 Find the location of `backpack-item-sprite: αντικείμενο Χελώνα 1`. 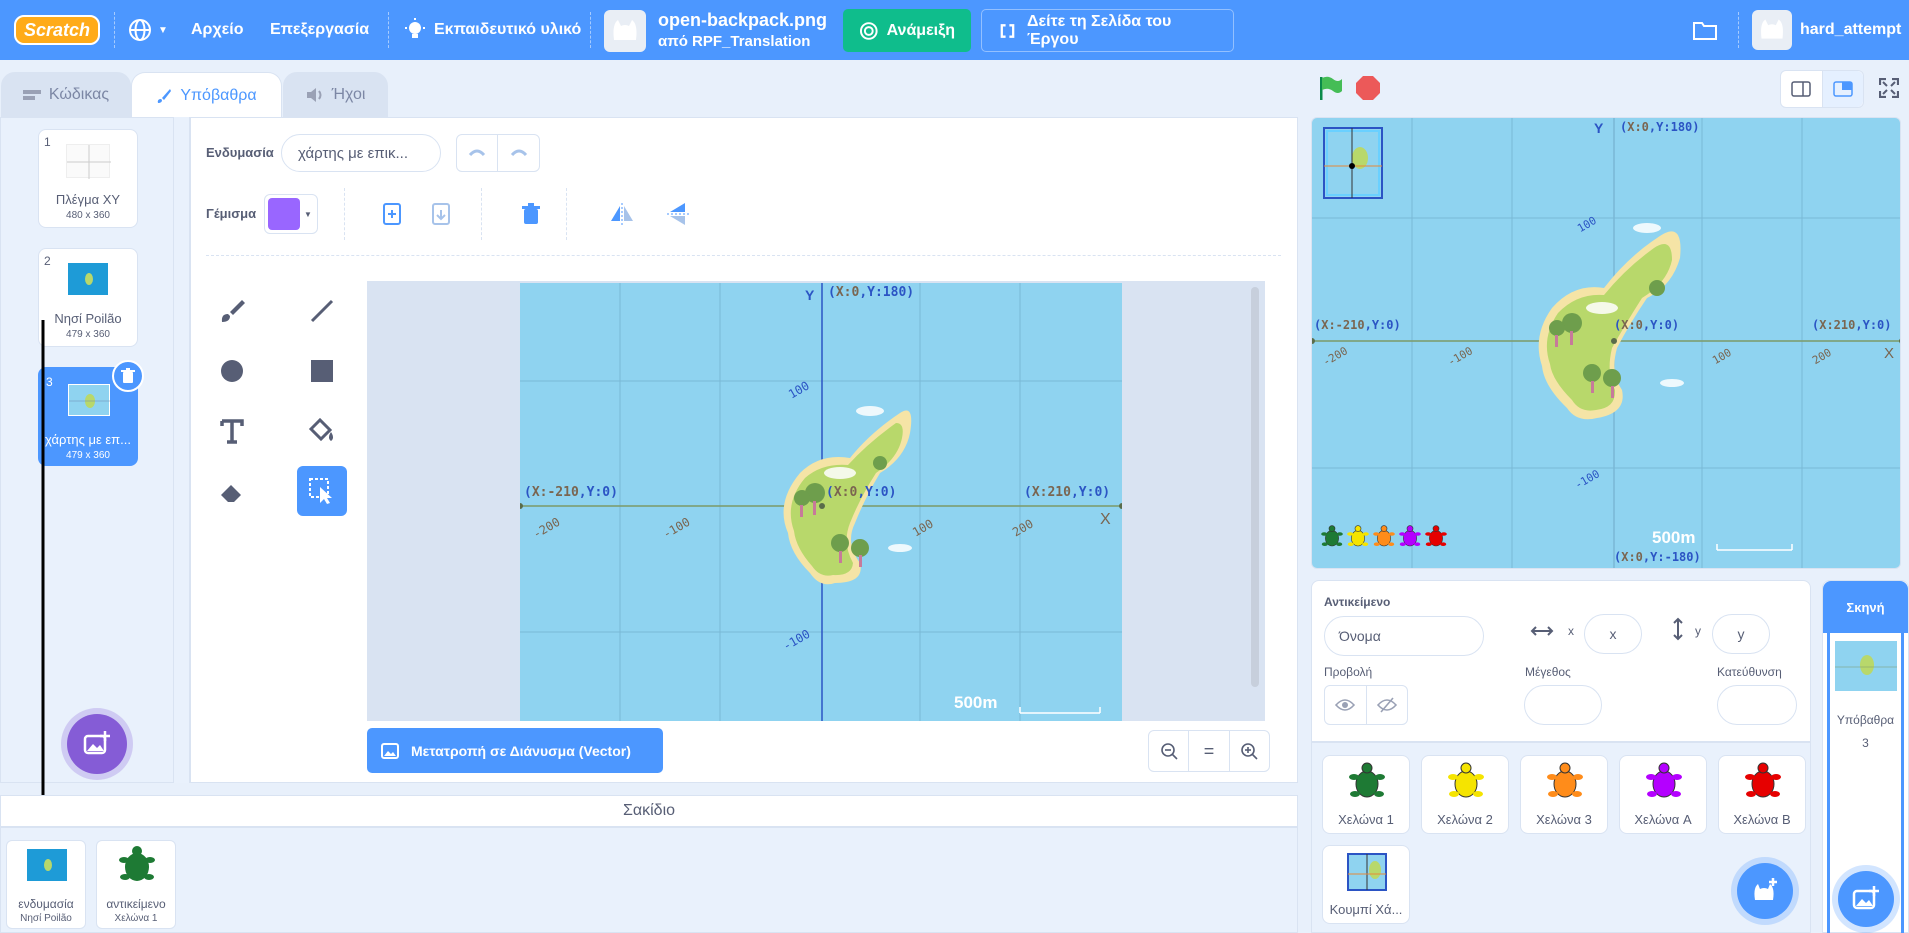

backpack-item-sprite: αντικείμενο Χελώνα 1 is located at coordinates (136, 884).